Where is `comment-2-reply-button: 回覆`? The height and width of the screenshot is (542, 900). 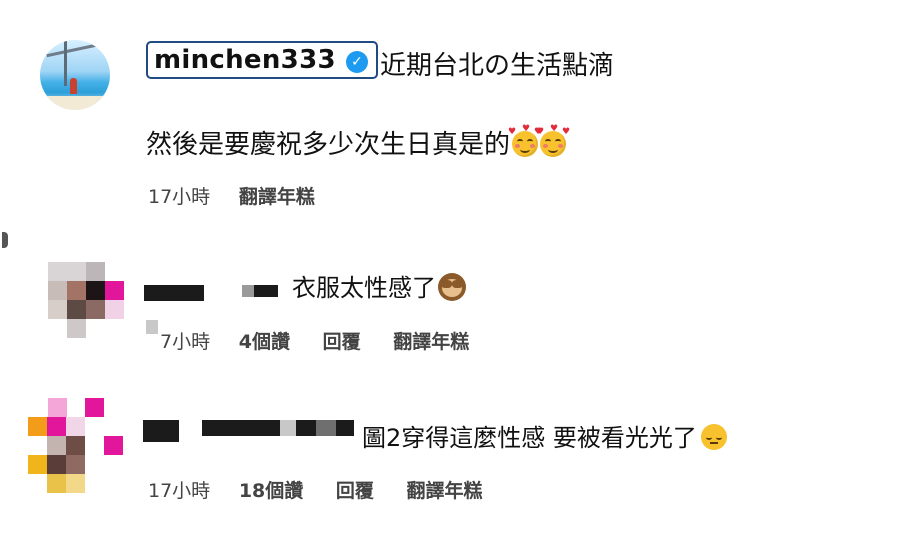 comment-2-reply-button: 回覆 is located at coordinates (355, 491).